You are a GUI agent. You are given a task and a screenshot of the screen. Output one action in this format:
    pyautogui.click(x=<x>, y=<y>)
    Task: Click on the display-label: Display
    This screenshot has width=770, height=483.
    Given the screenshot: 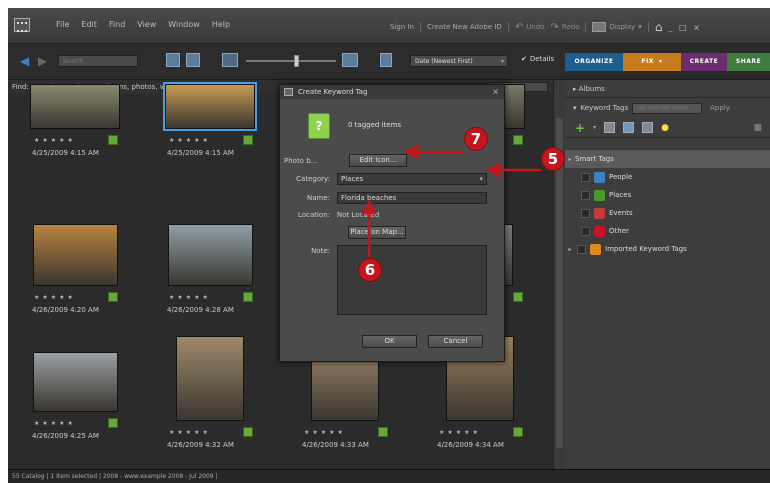 What is the action you would take?
    pyautogui.click(x=622, y=27)
    